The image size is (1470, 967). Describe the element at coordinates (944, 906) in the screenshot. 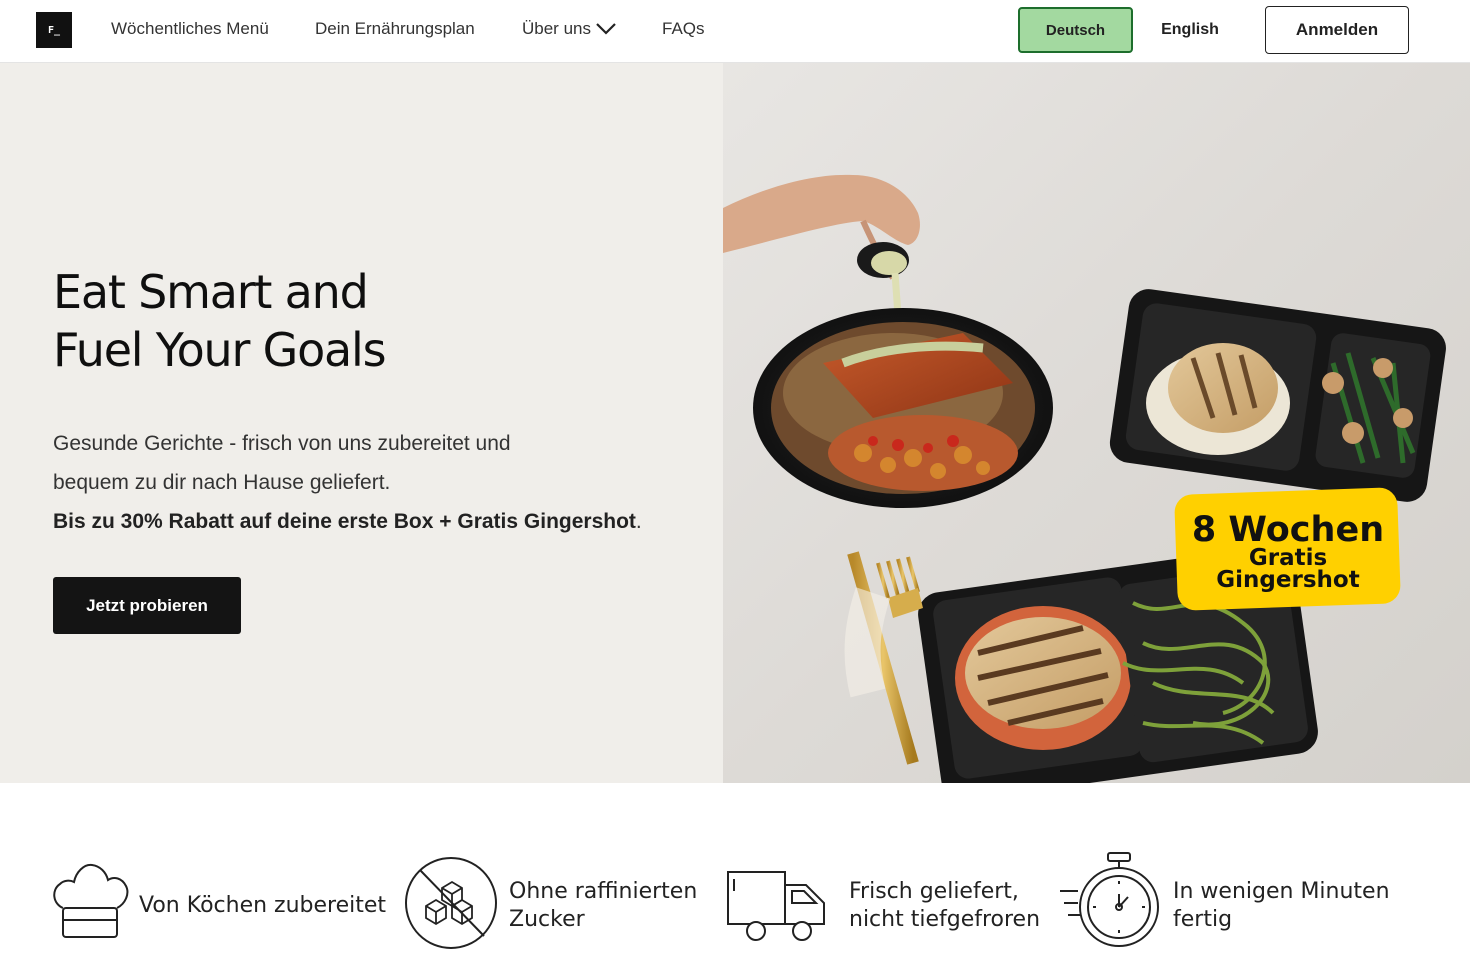

I see `feature-text-delivery: Frisch geliefert, nicht tiefgefroren` at that location.